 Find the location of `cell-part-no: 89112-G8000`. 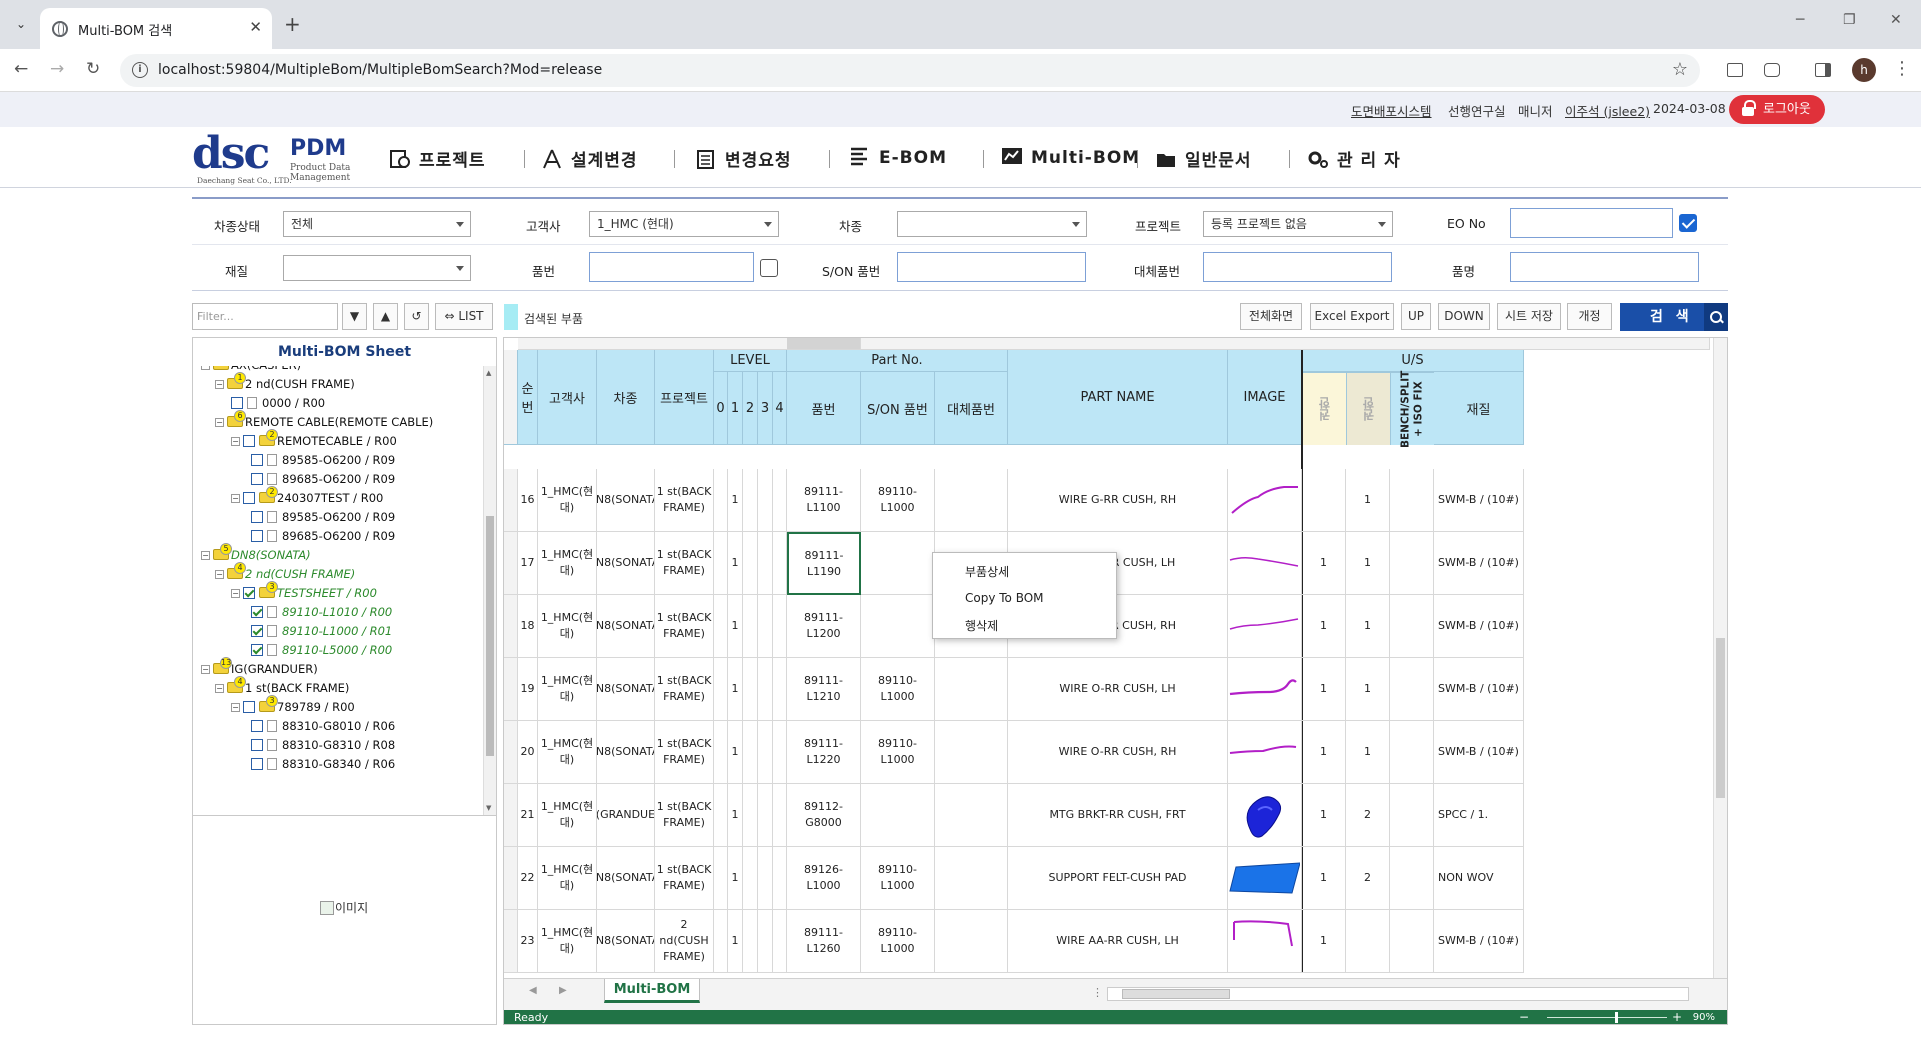

cell-part-no: 89112-G8000 is located at coordinates (824, 815).